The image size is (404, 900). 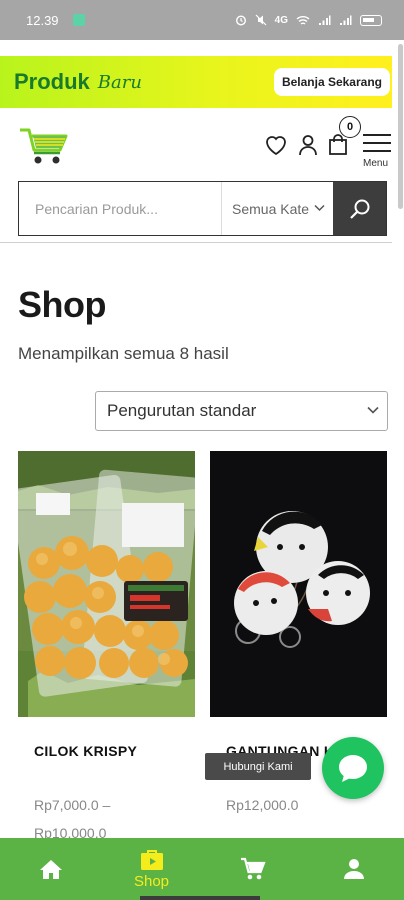 I want to click on nav-cart, so click(x=252, y=869).